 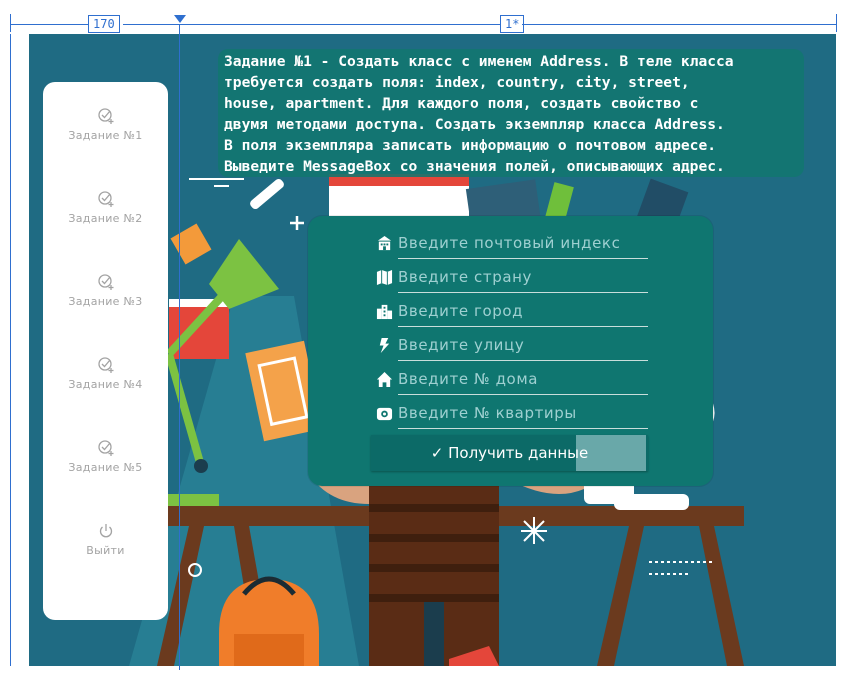 I want to click on column1-width-label: 170, so click(x=104, y=24).